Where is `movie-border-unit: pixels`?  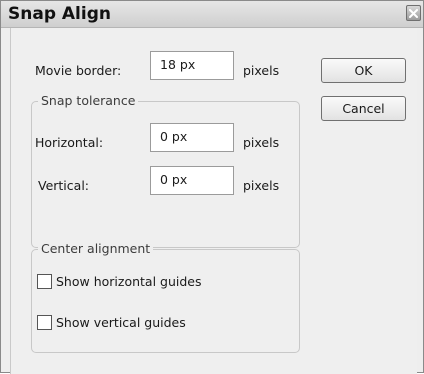
movie-border-unit: pixels is located at coordinates (261, 70).